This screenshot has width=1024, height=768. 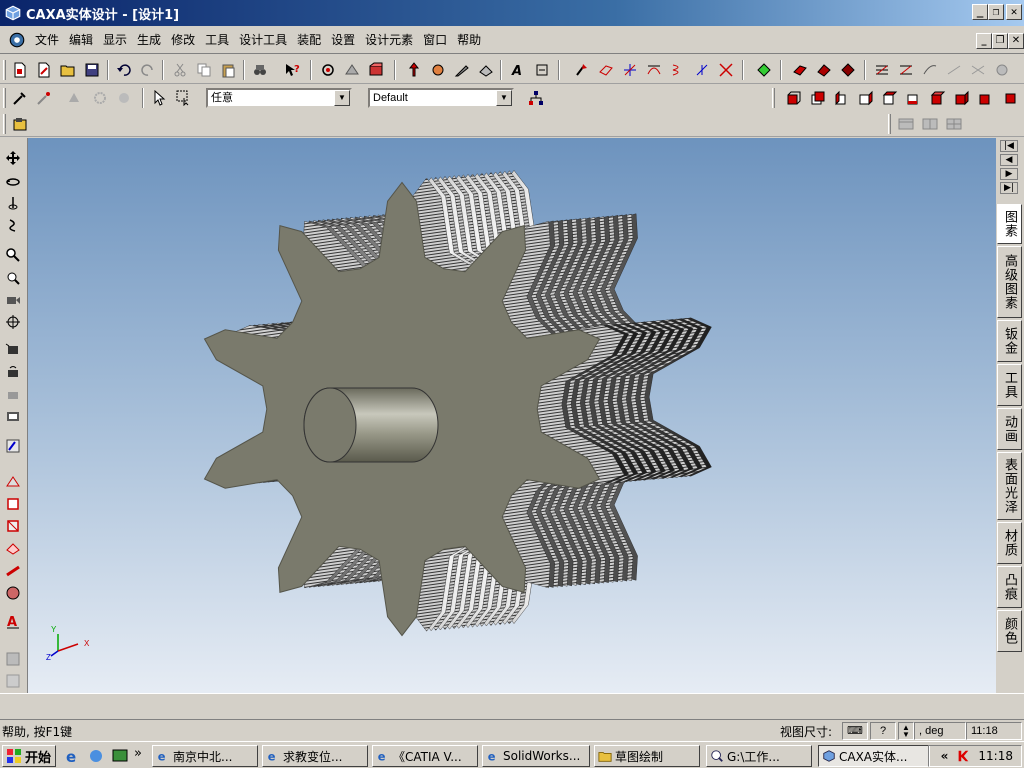 I want to click on view-left-button, so click(x=842, y=98).